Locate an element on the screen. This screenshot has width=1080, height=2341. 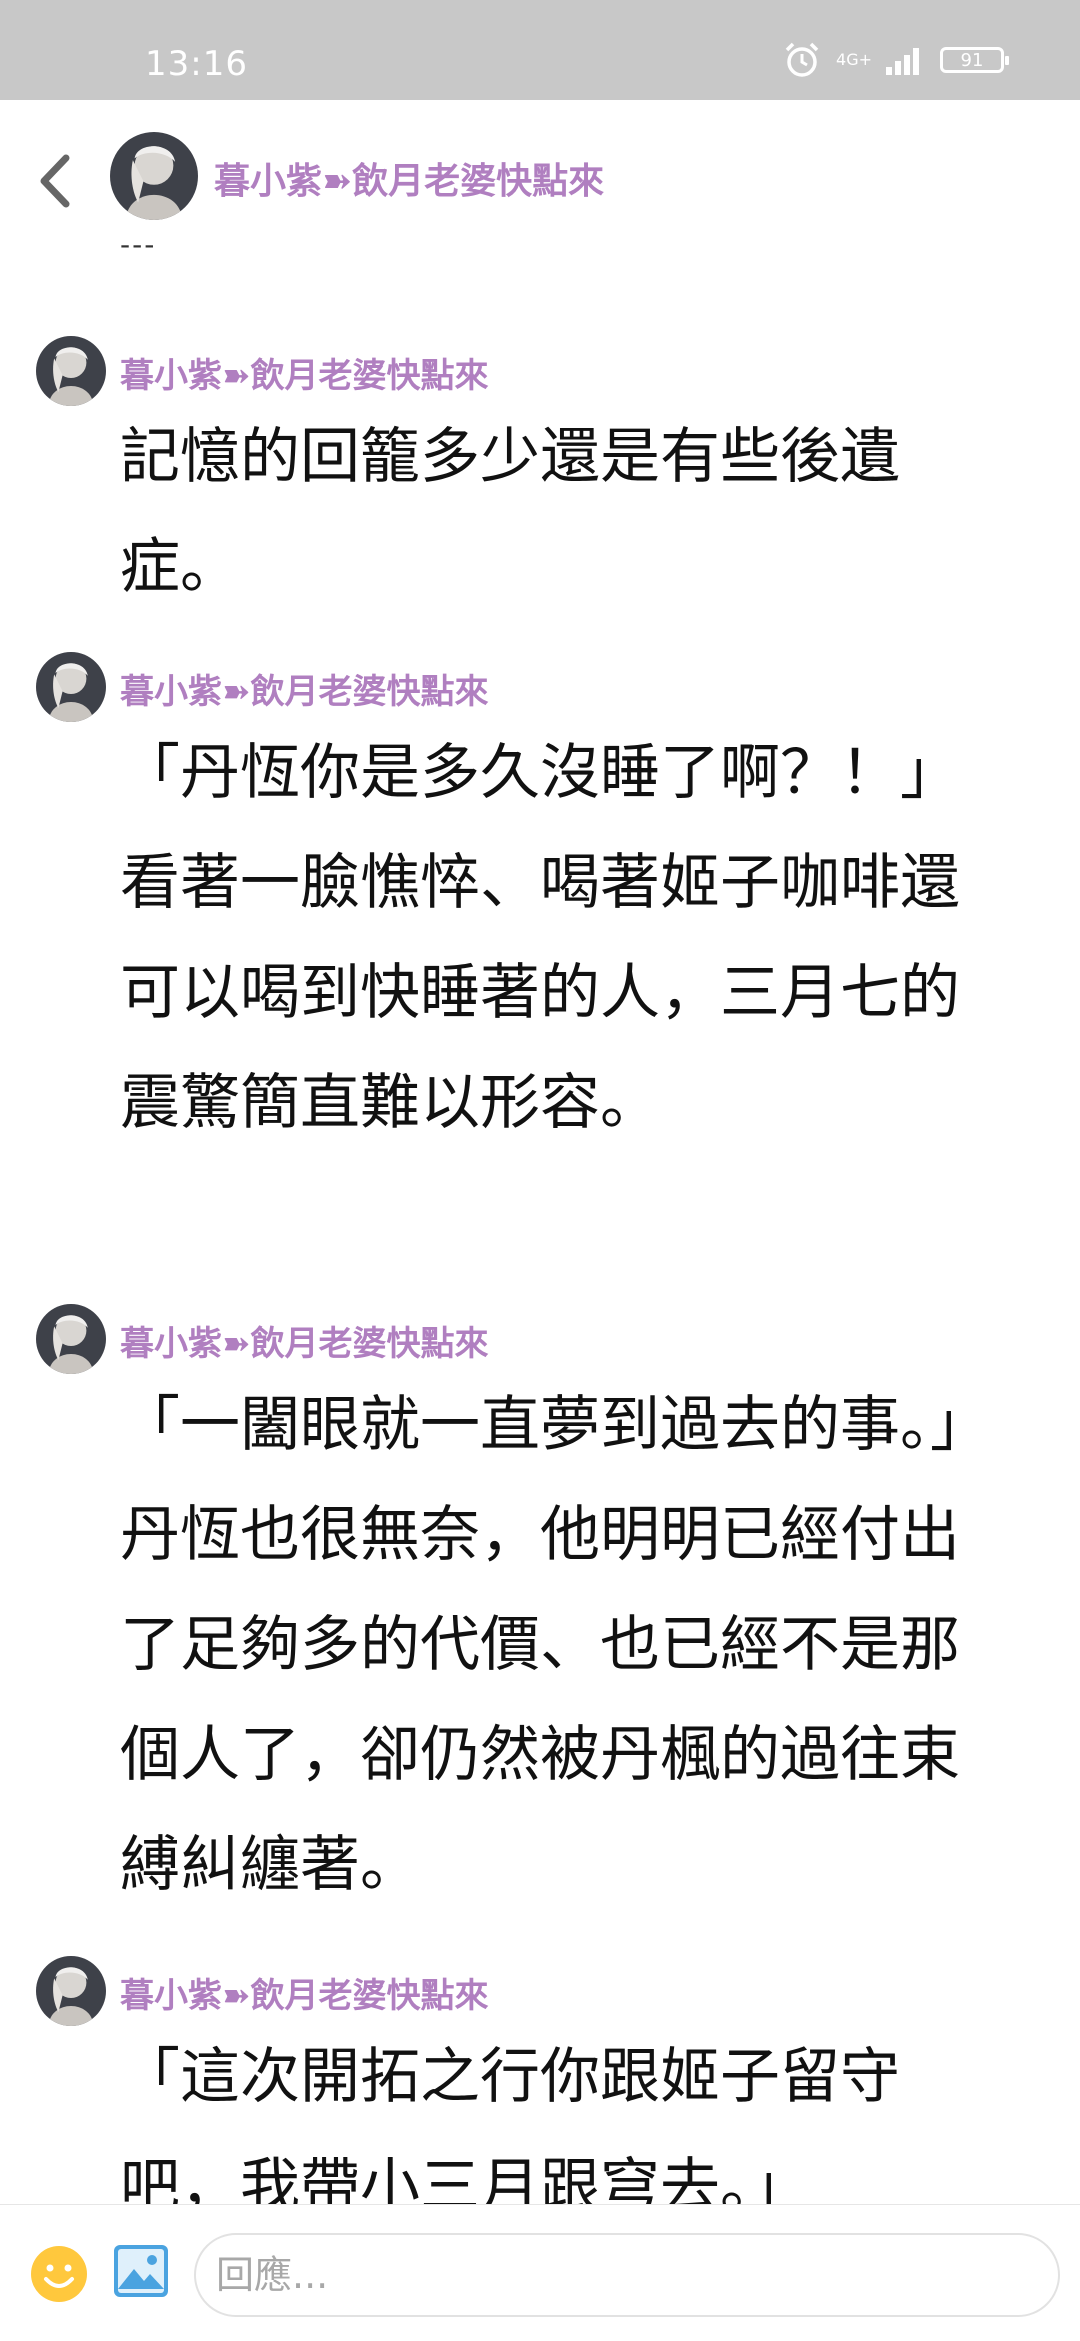
image-button is located at coordinates (141, 2271).